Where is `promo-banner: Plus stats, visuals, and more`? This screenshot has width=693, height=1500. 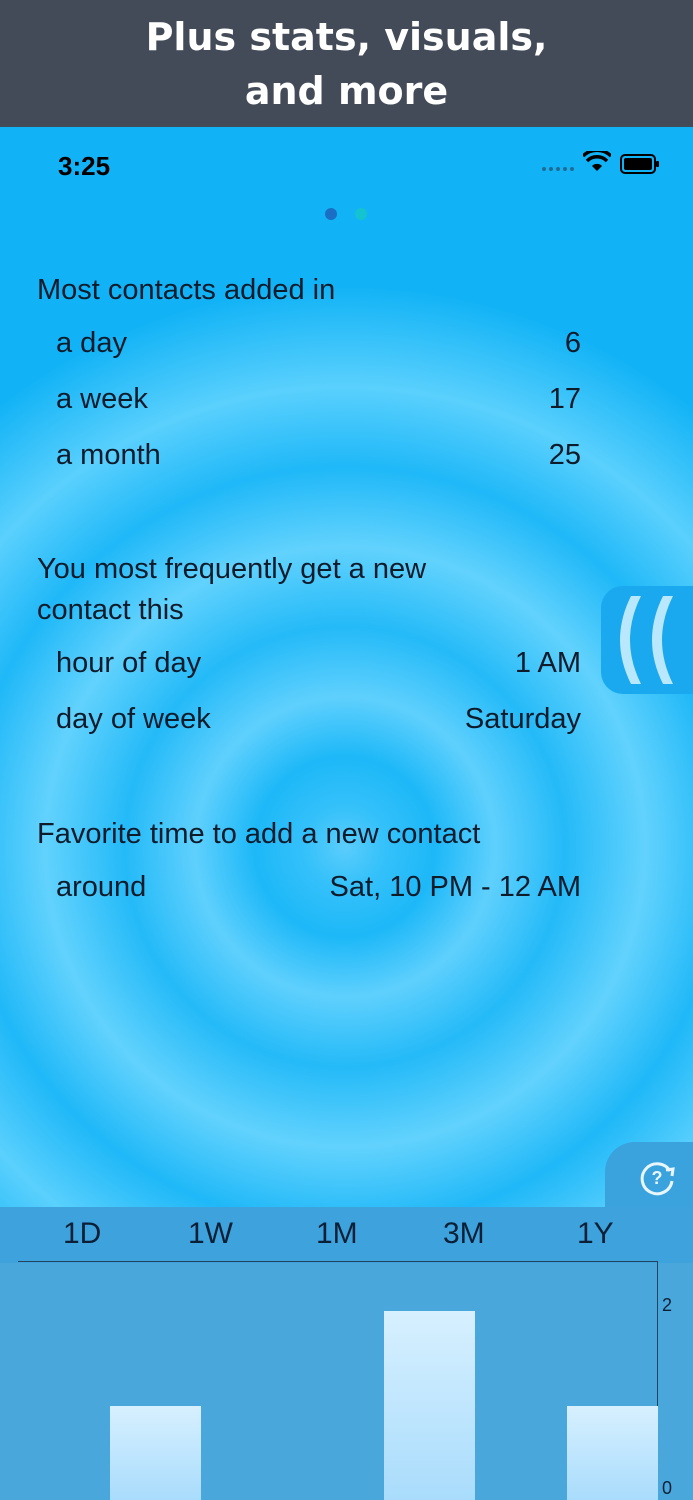 promo-banner: Plus stats, visuals, and more is located at coordinates (346, 63).